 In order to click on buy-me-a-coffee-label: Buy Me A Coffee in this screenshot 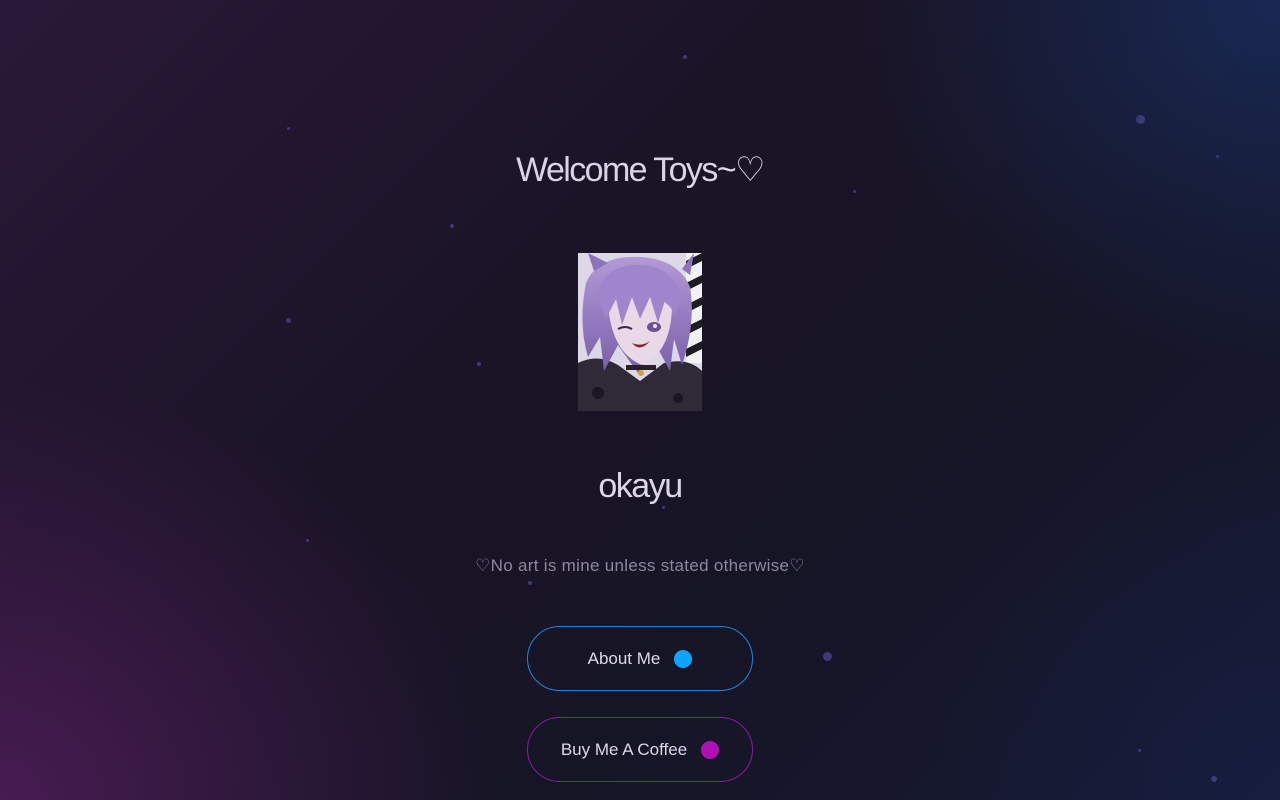, I will do `click(624, 749)`.